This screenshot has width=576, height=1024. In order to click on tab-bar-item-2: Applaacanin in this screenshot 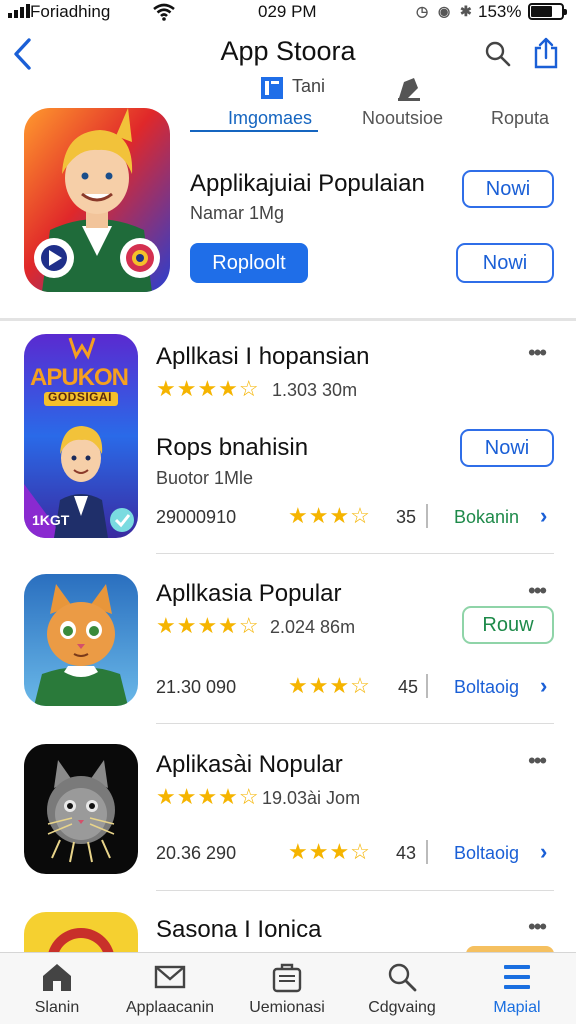, I will do `click(170, 989)`.